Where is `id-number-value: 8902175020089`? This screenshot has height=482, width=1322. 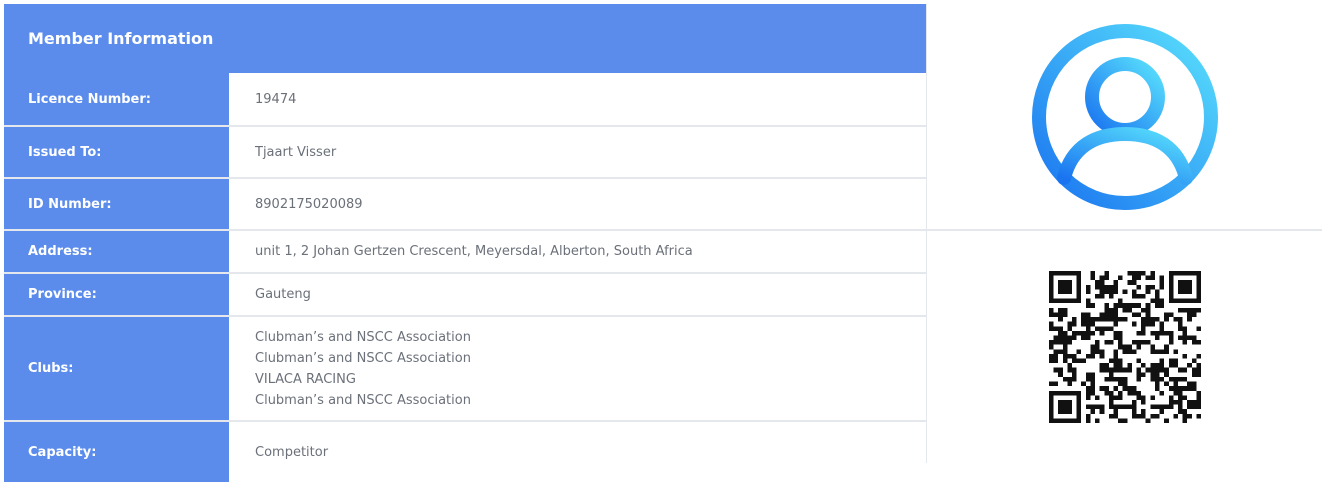 id-number-value: 8902175020089 is located at coordinates (309, 204).